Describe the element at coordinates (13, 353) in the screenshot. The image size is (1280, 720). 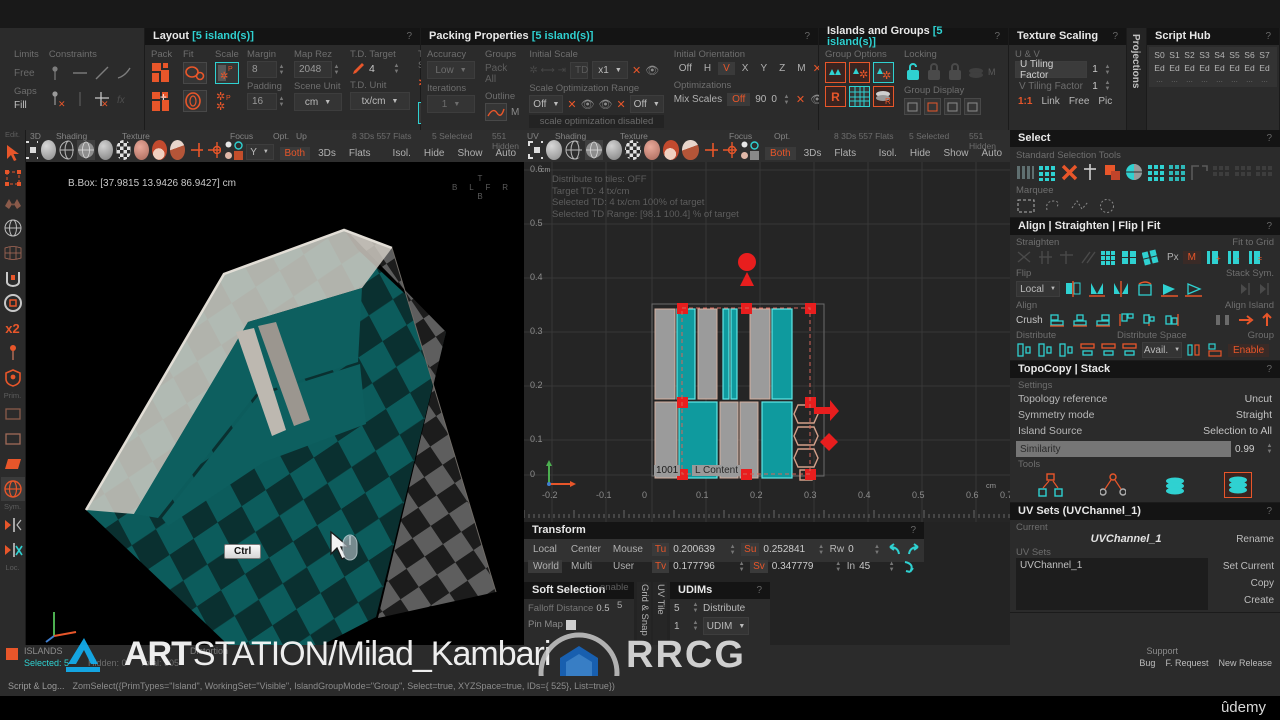
I see `pin-tool` at that location.